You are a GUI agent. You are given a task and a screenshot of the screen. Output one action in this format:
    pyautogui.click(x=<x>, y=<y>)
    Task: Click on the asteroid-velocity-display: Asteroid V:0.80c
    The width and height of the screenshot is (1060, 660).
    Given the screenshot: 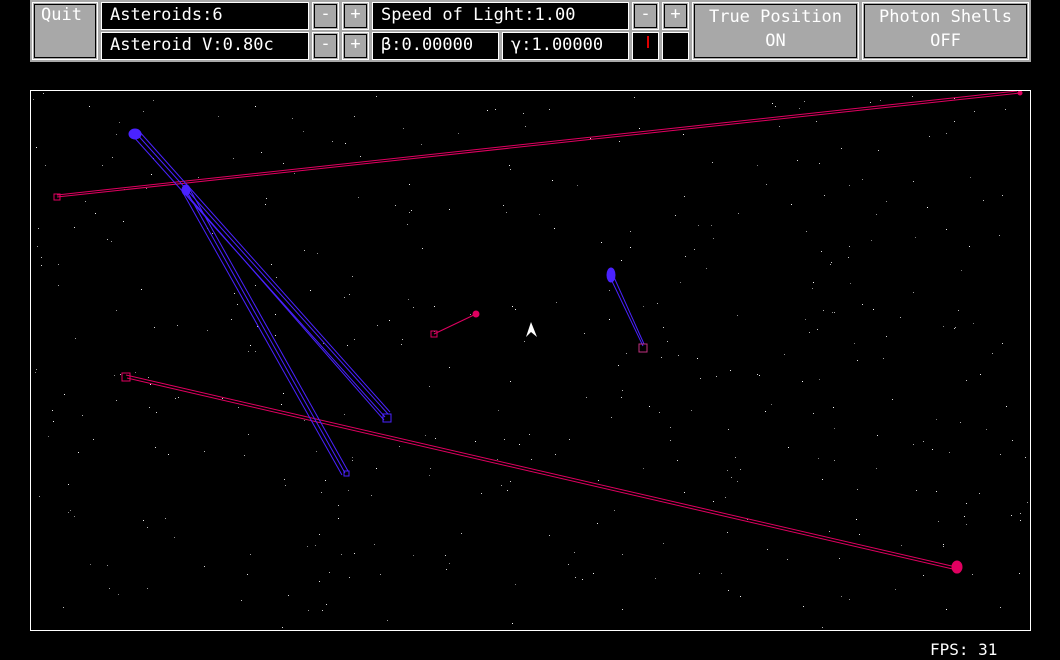 What is the action you would take?
    pyautogui.click(x=205, y=46)
    